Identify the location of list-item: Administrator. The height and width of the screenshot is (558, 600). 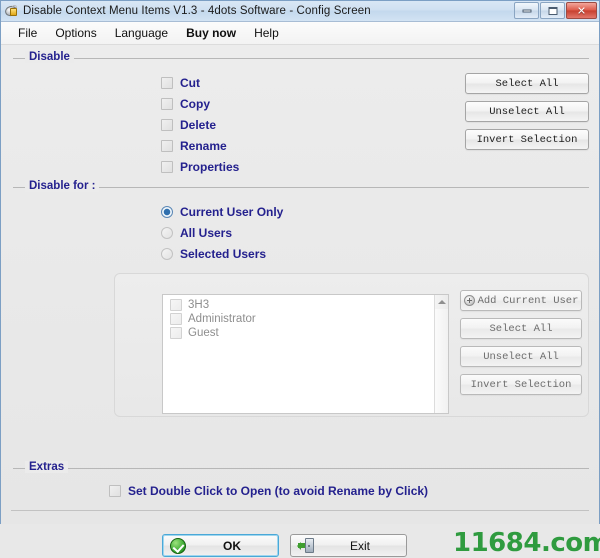
(307, 319).